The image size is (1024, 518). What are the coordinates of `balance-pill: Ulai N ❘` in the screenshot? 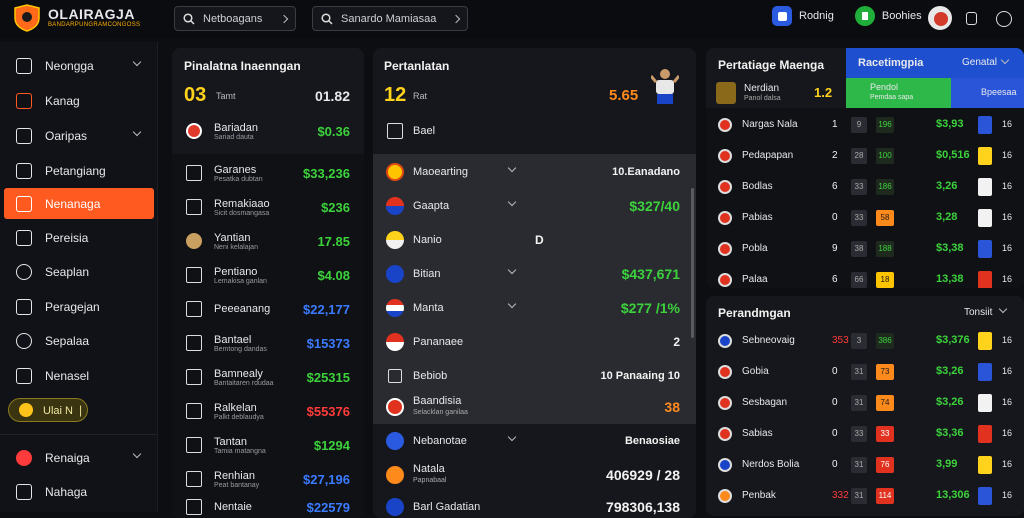 It's located at (48, 410).